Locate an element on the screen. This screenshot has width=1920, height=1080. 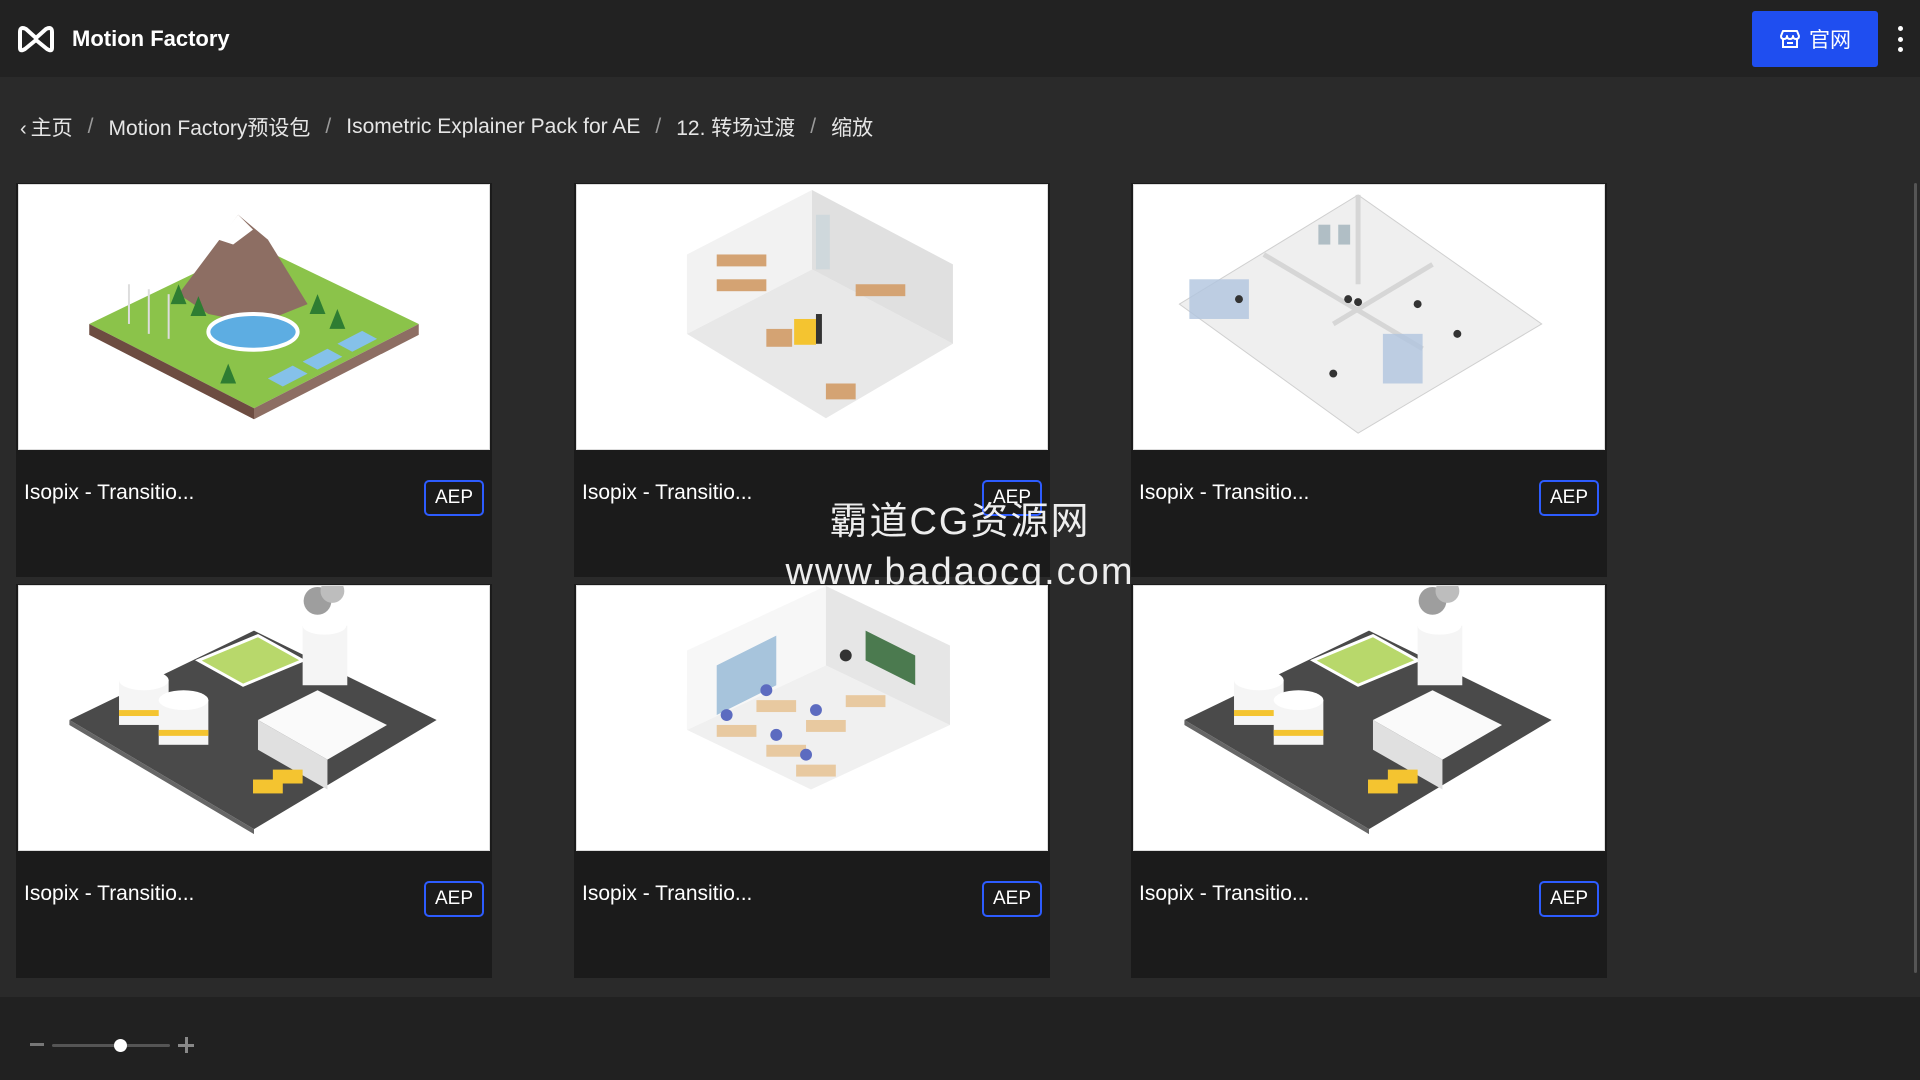
zoom-control is located at coordinates (115, 1045).